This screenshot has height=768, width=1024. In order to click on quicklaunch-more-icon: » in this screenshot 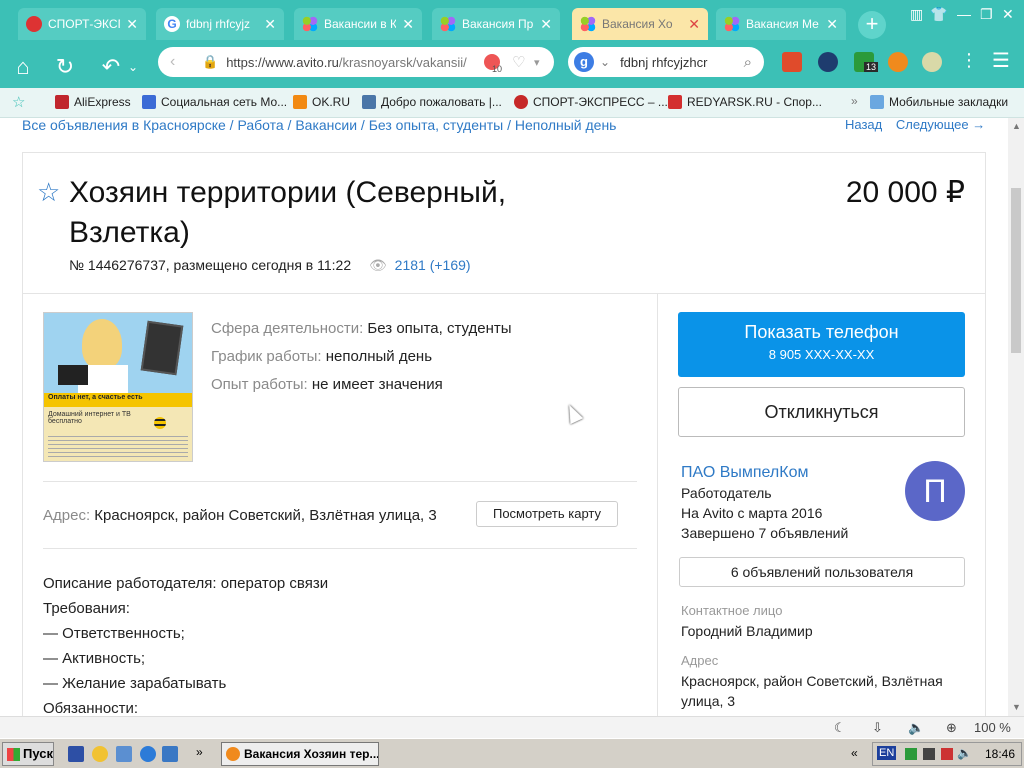, I will do `click(199, 752)`.